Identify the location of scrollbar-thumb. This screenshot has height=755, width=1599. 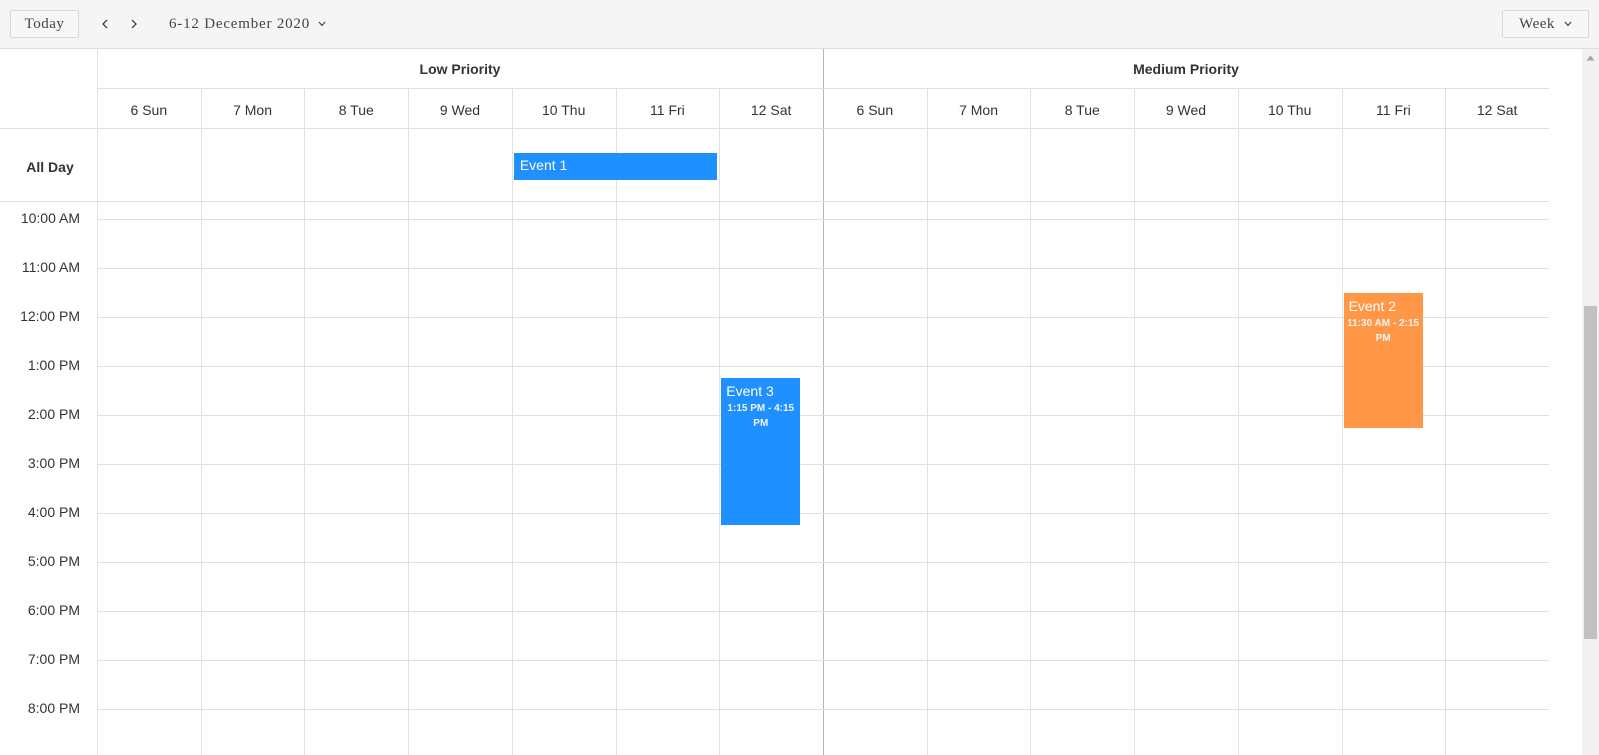
(1590, 472).